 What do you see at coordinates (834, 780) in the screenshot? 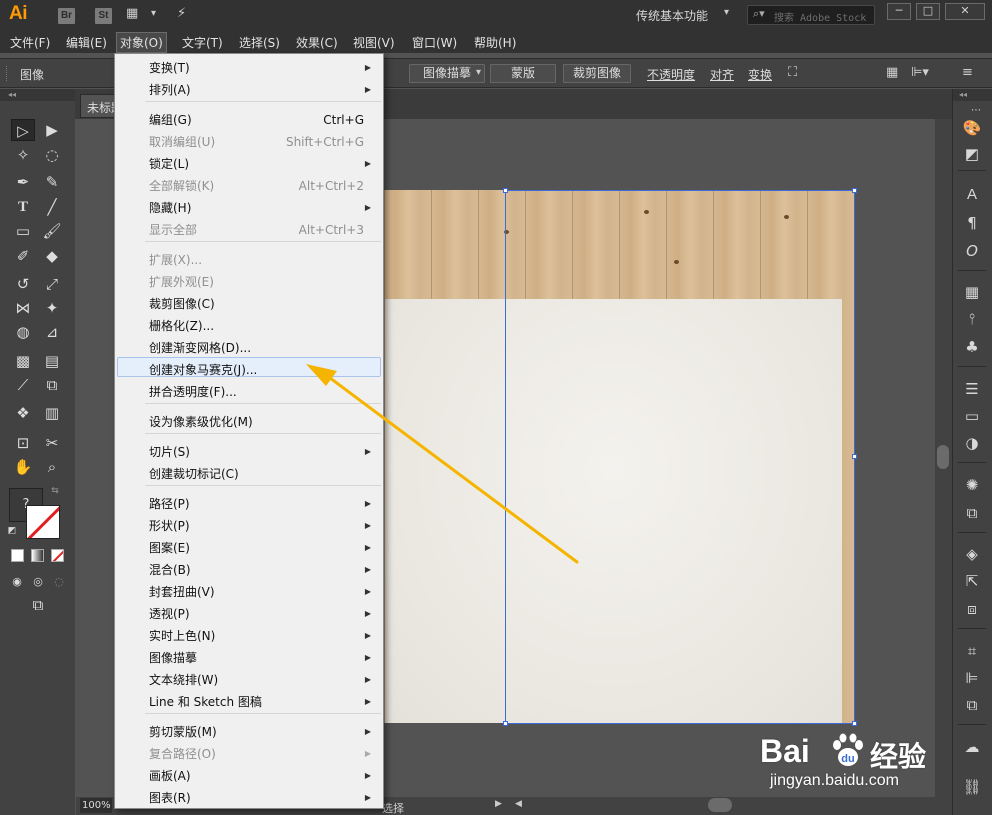
I see `baidu-watermark-url: jingyan.baidu.com` at bounding box center [834, 780].